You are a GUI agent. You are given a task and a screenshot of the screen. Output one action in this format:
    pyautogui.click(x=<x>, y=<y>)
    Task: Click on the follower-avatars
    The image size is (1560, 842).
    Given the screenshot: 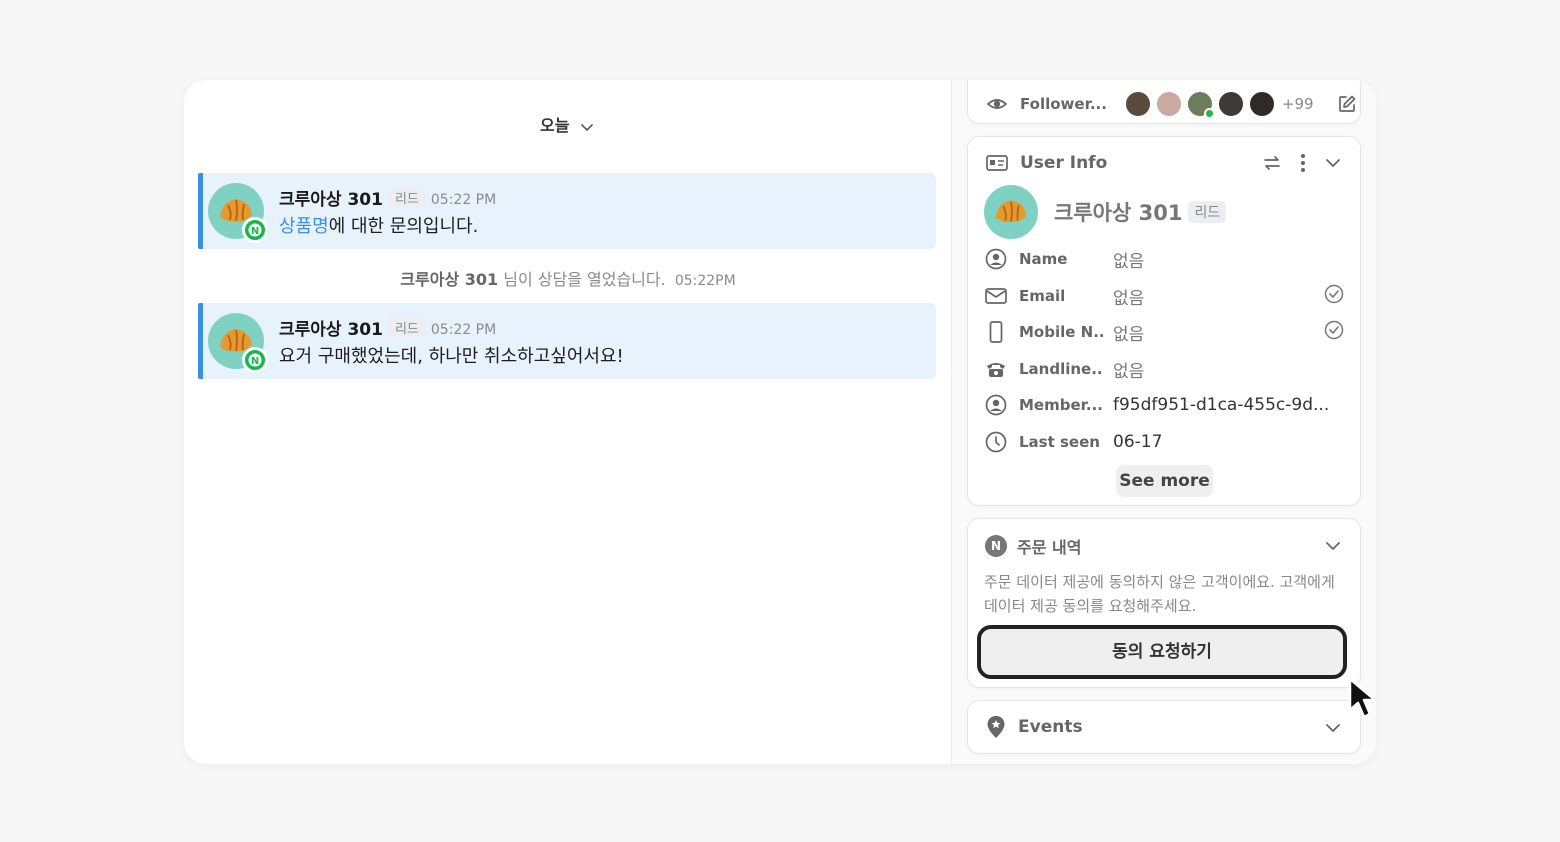 What is the action you would take?
    pyautogui.click(x=1198, y=104)
    